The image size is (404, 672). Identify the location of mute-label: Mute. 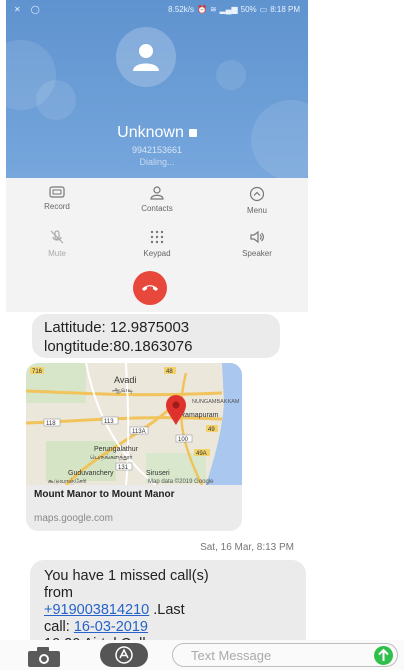
(57, 253).